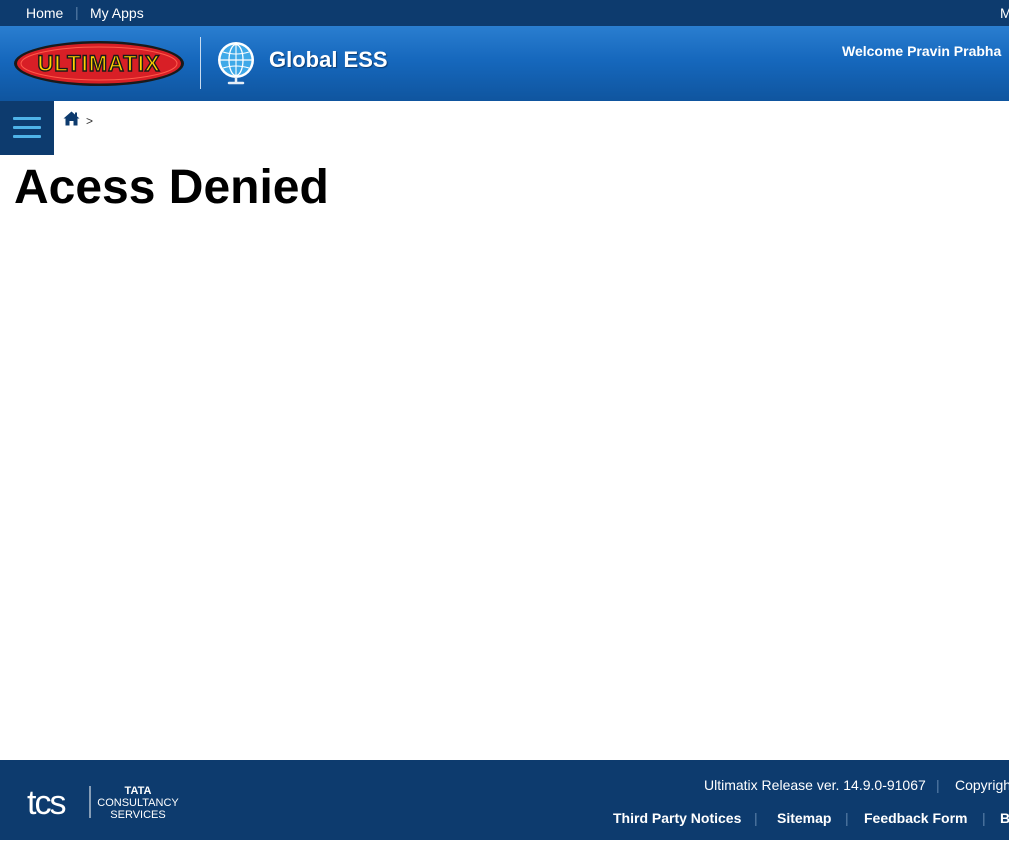 Image resolution: width=1009 pixels, height=849 pixels. I want to click on tcs-line-1: TATA, so click(138, 791).